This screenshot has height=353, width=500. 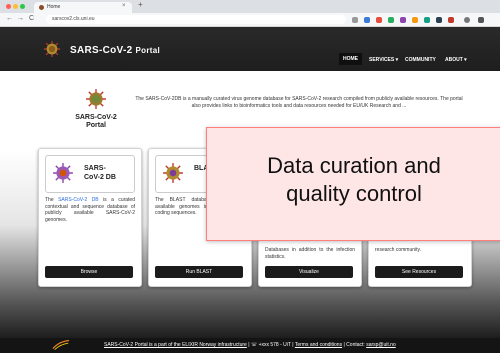 What do you see at coordinates (52, 49) in the screenshot?
I see `virus-logo-icon` at bounding box center [52, 49].